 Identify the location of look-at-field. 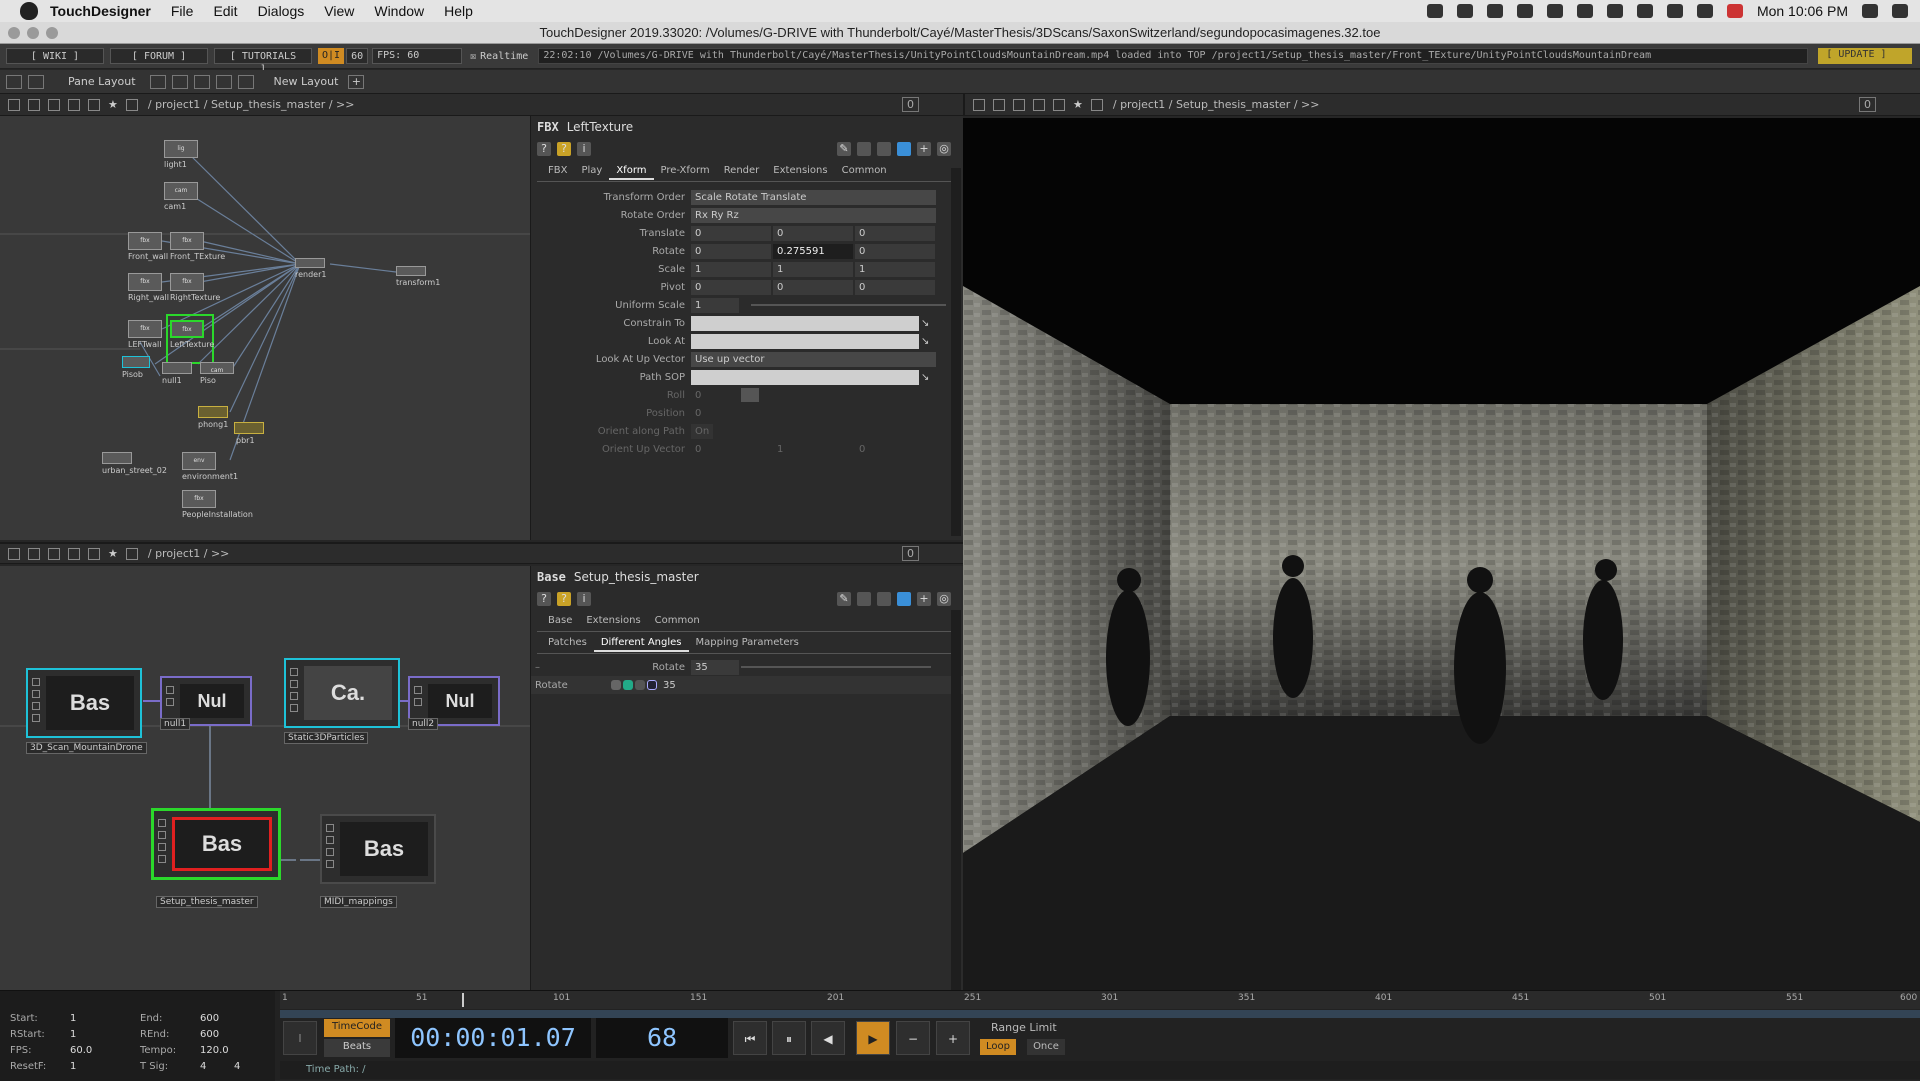
(805, 341).